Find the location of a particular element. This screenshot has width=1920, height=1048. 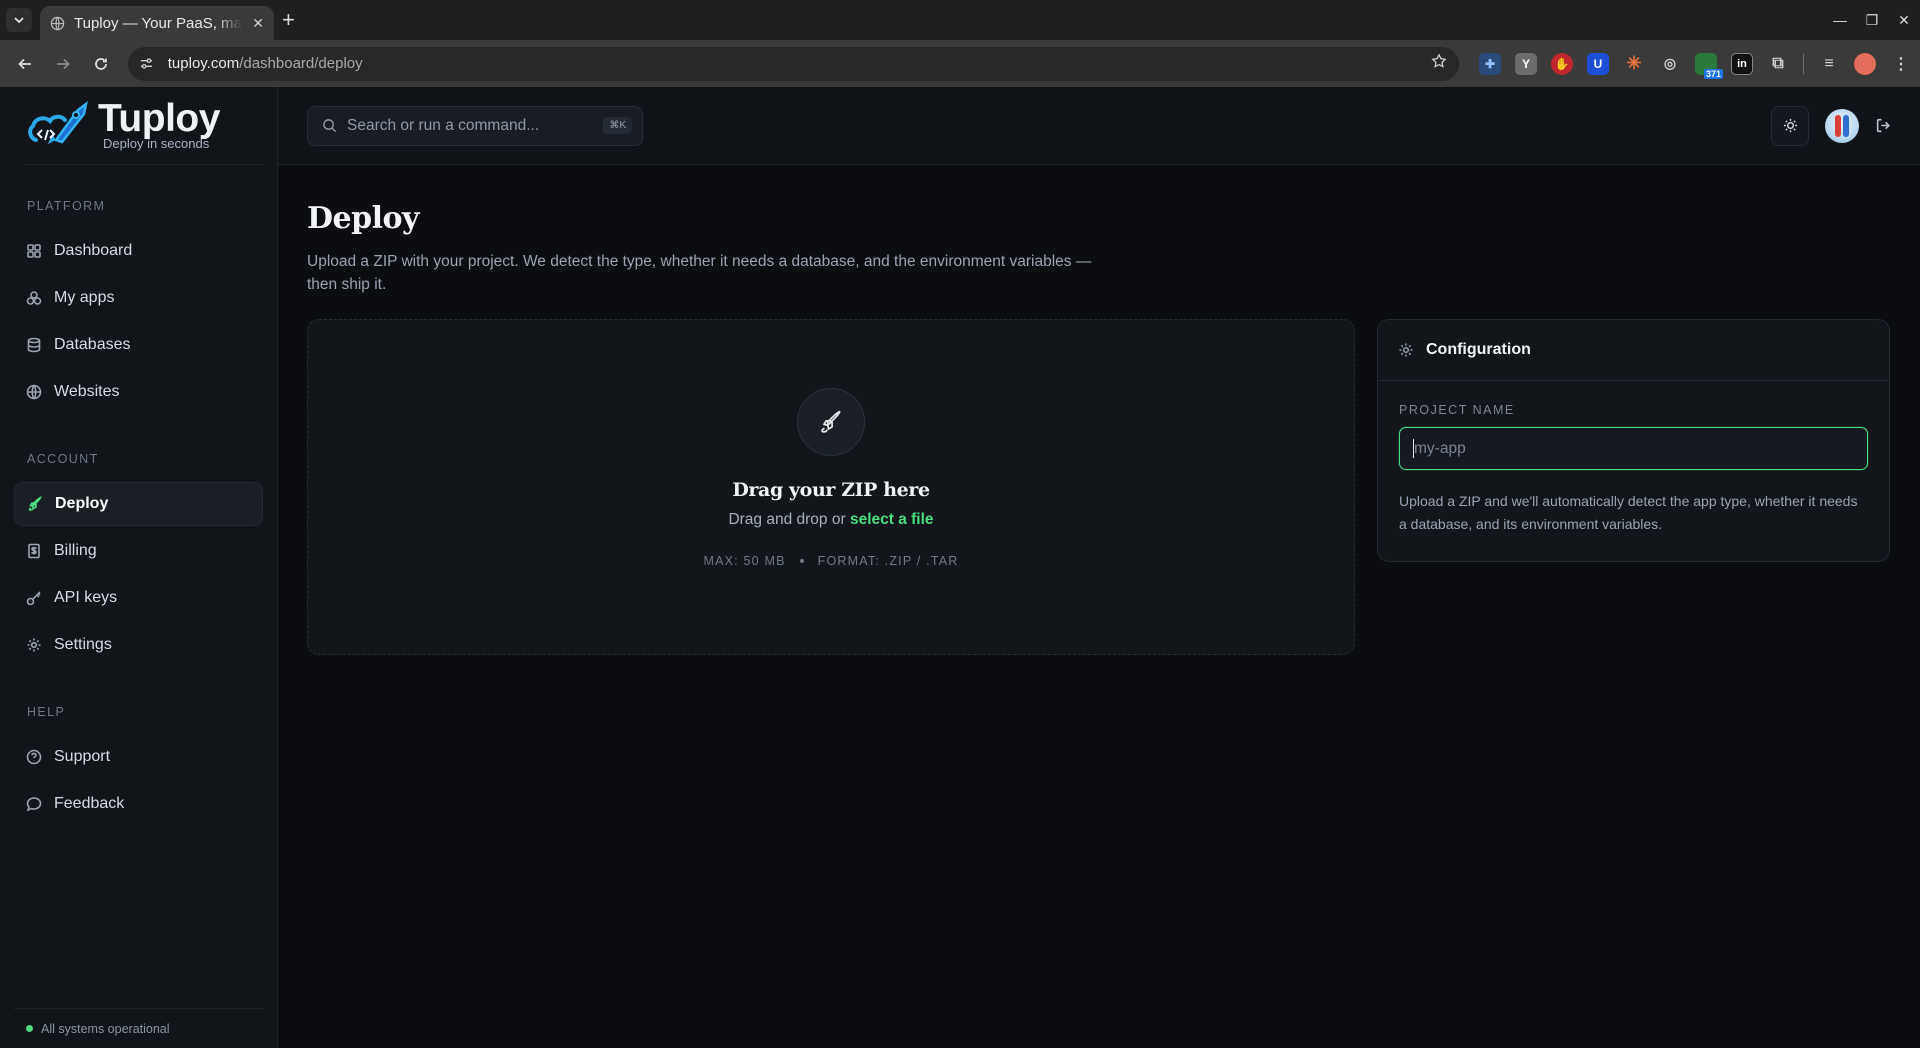

configuration-title: Configuration is located at coordinates (1478, 349).